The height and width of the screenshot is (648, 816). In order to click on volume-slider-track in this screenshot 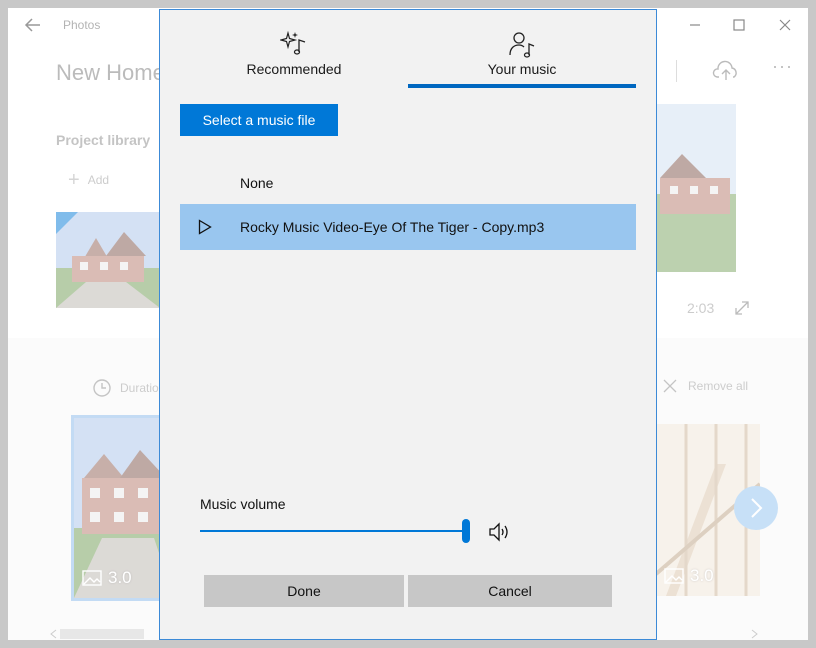, I will do `click(334, 531)`.